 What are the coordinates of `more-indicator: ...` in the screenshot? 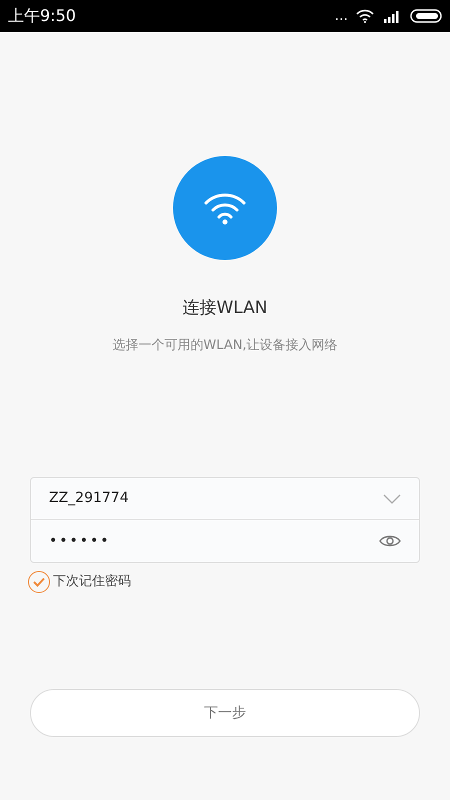 It's located at (341, 16).